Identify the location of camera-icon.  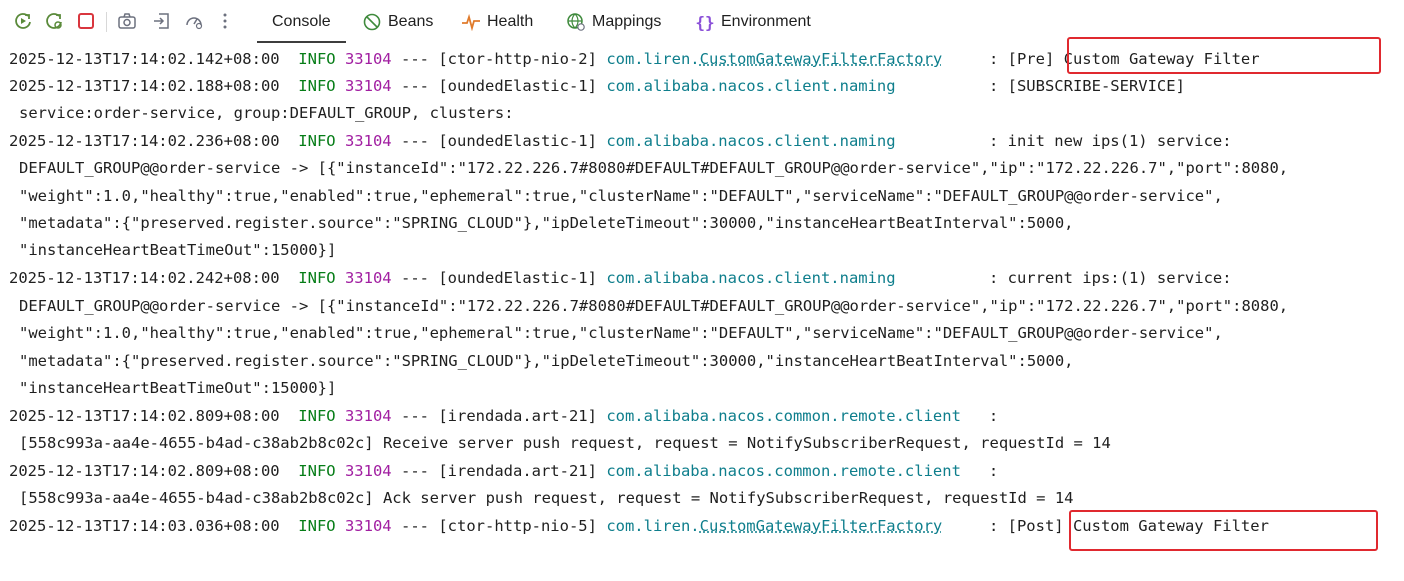
(127, 21).